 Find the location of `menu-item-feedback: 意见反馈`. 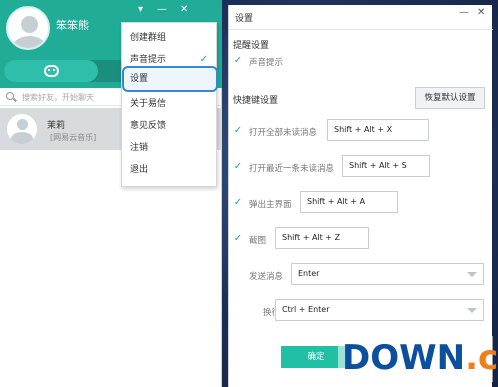

menu-item-feedback: 意见反馈 is located at coordinates (170, 126).